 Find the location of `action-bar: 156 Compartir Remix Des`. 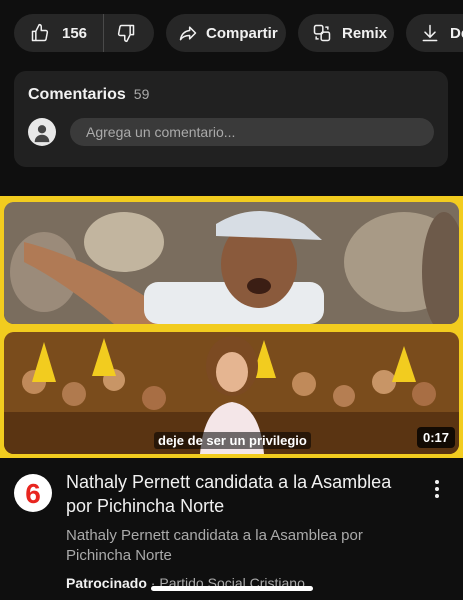

action-bar: 156 Compartir Remix Des is located at coordinates (238, 33).